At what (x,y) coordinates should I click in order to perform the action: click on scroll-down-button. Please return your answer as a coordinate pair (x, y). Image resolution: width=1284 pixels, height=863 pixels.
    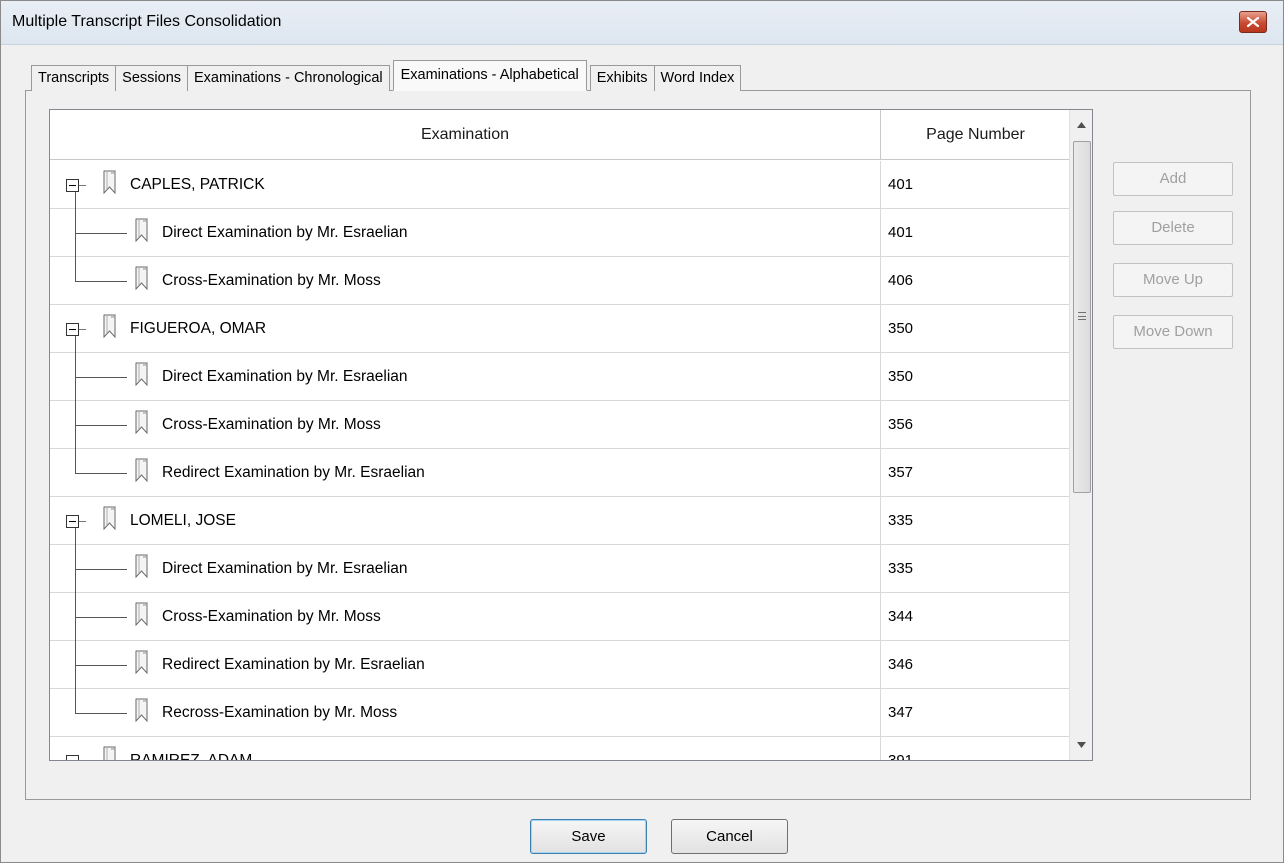
    Looking at the image, I should click on (1081, 745).